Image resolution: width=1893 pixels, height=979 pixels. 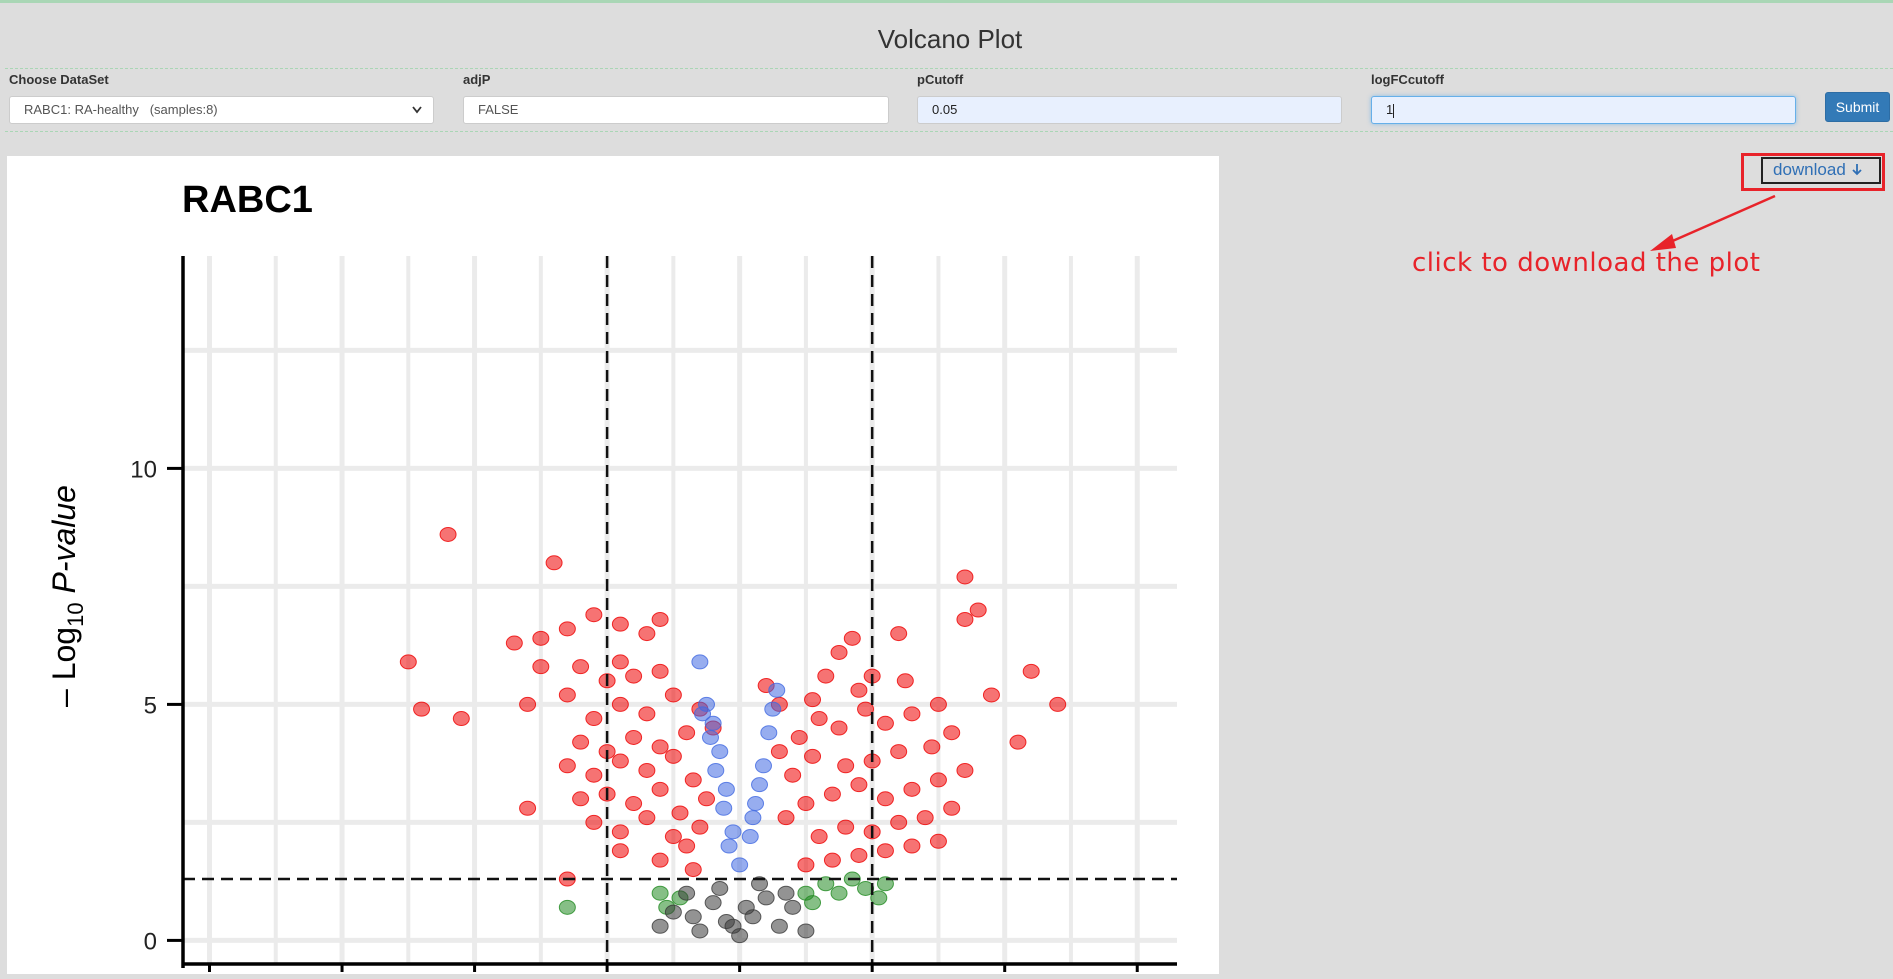 I want to click on y-axis-label-italic: P-value, so click(x=64, y=543).